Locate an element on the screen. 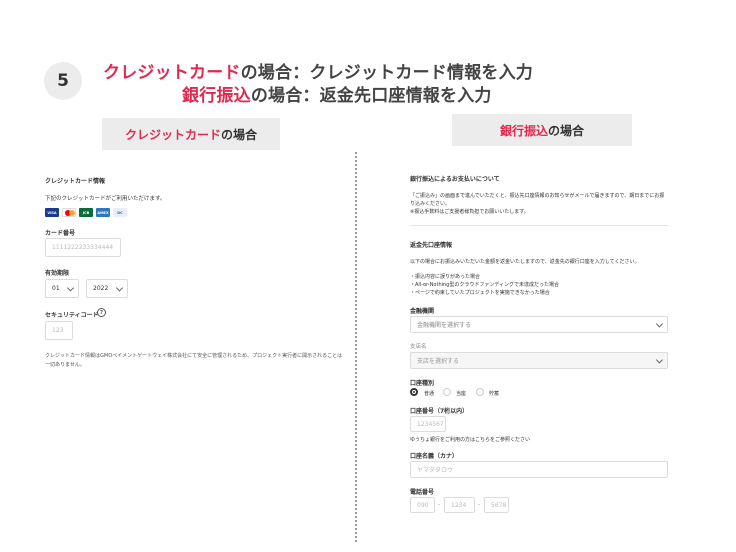  card-number-label: カード番号 is located at coordinates (60, 233).